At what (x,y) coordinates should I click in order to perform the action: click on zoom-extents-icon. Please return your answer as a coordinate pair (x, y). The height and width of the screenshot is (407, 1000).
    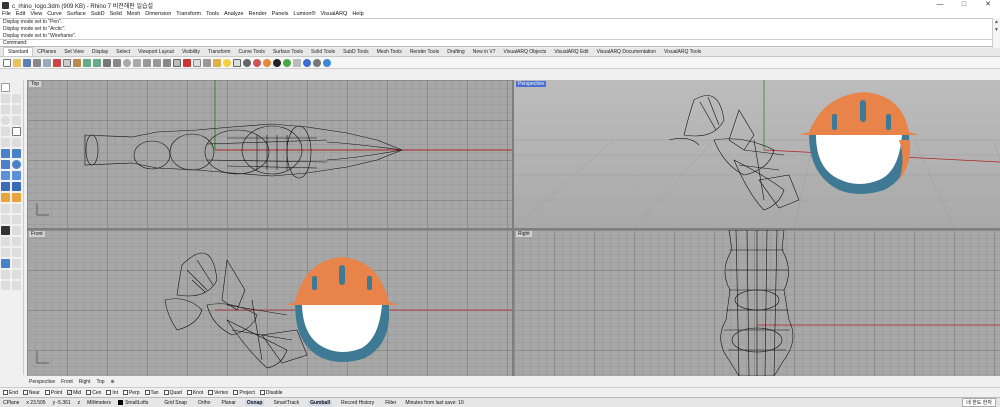
    Looking at the image, I should click on (147, 62).